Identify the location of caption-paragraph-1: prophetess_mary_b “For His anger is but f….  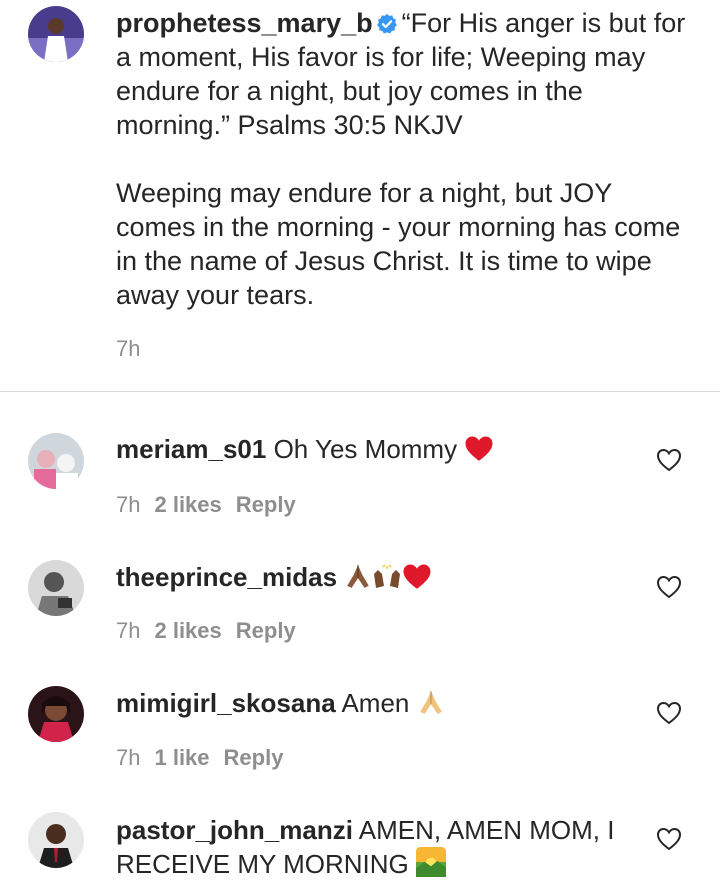
(406, 74).